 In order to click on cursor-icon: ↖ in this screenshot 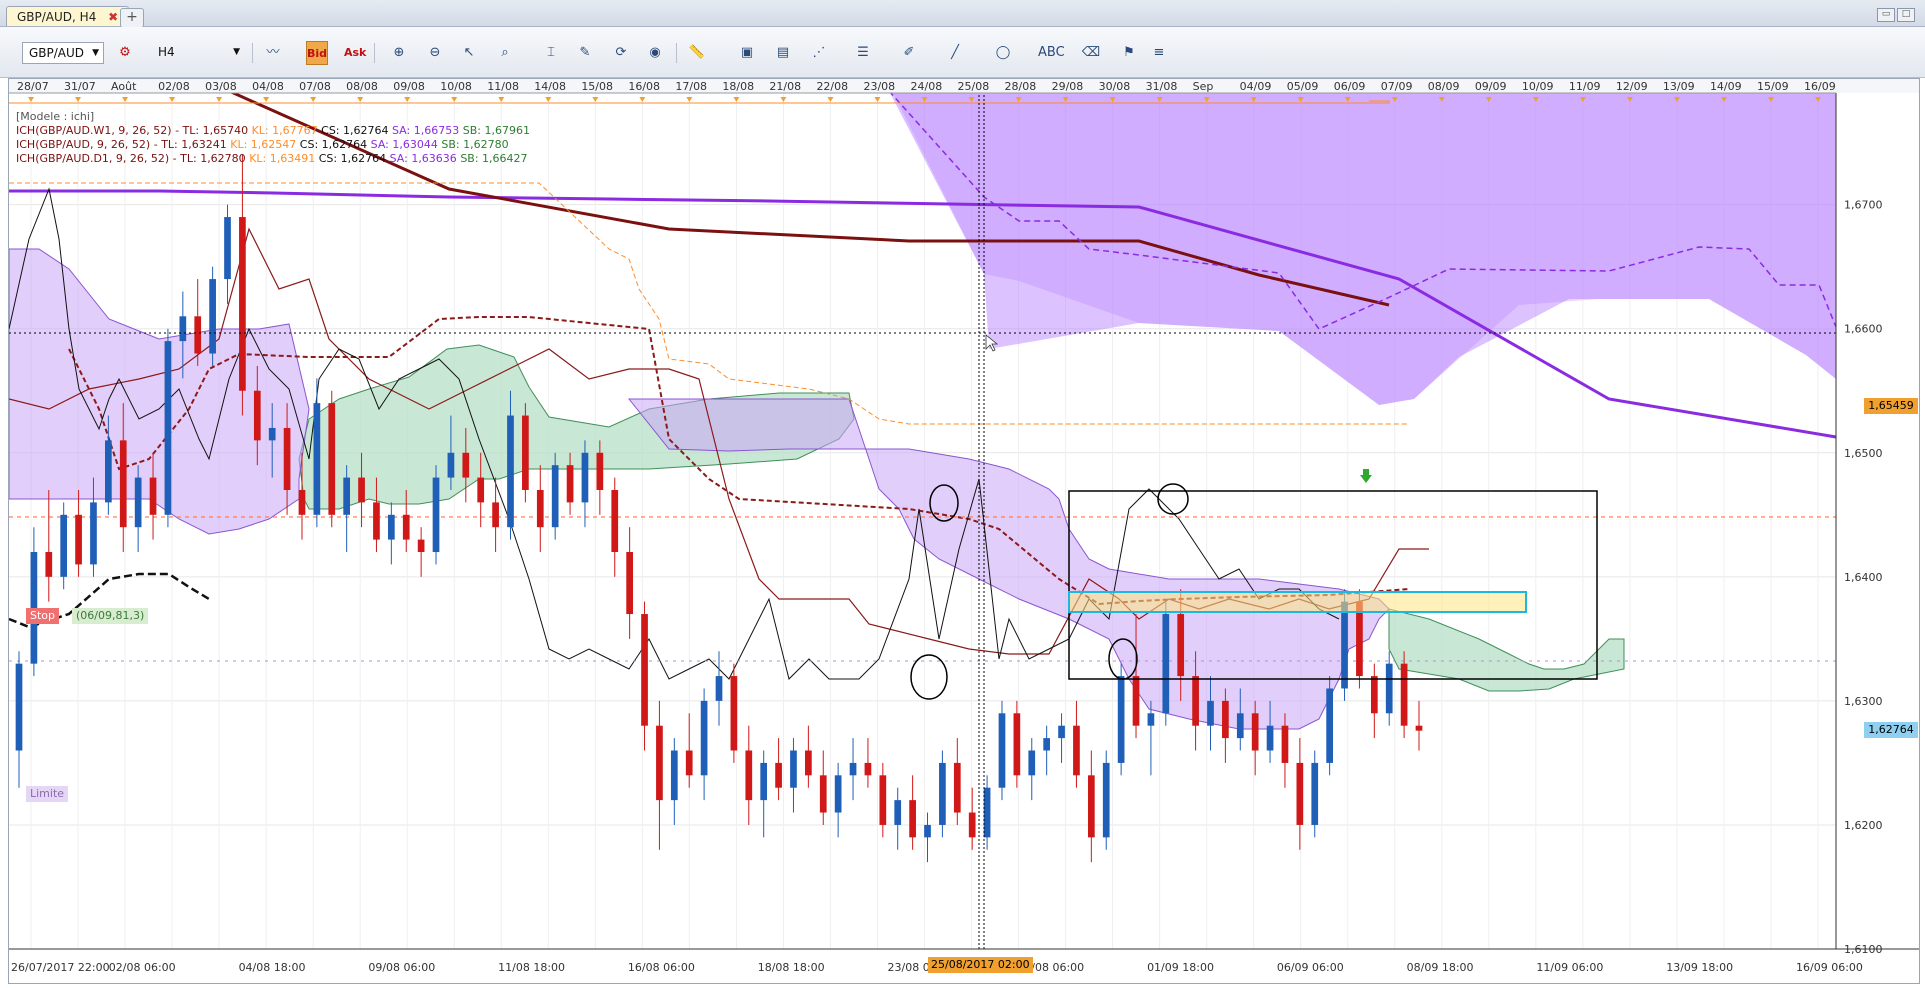, I will do `click(469, 53)`.